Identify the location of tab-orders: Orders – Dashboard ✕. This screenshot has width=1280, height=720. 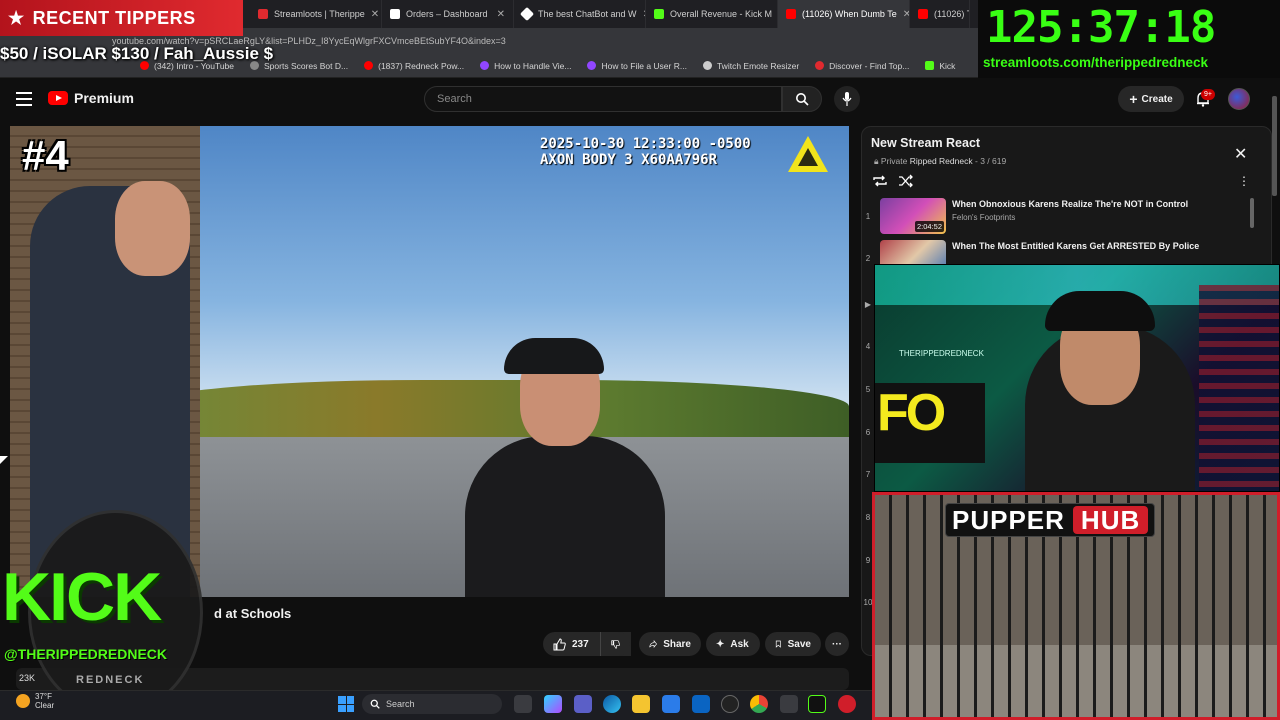
(448, 14).